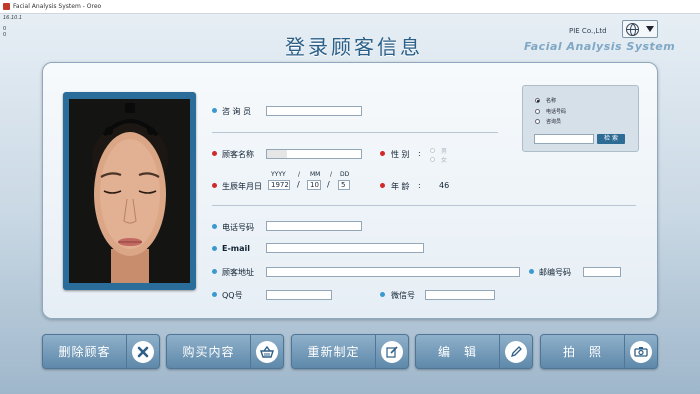 The width and height of the screenshot is (700, 394). I want to click on age-label: 年 龄, so click(400, 186).